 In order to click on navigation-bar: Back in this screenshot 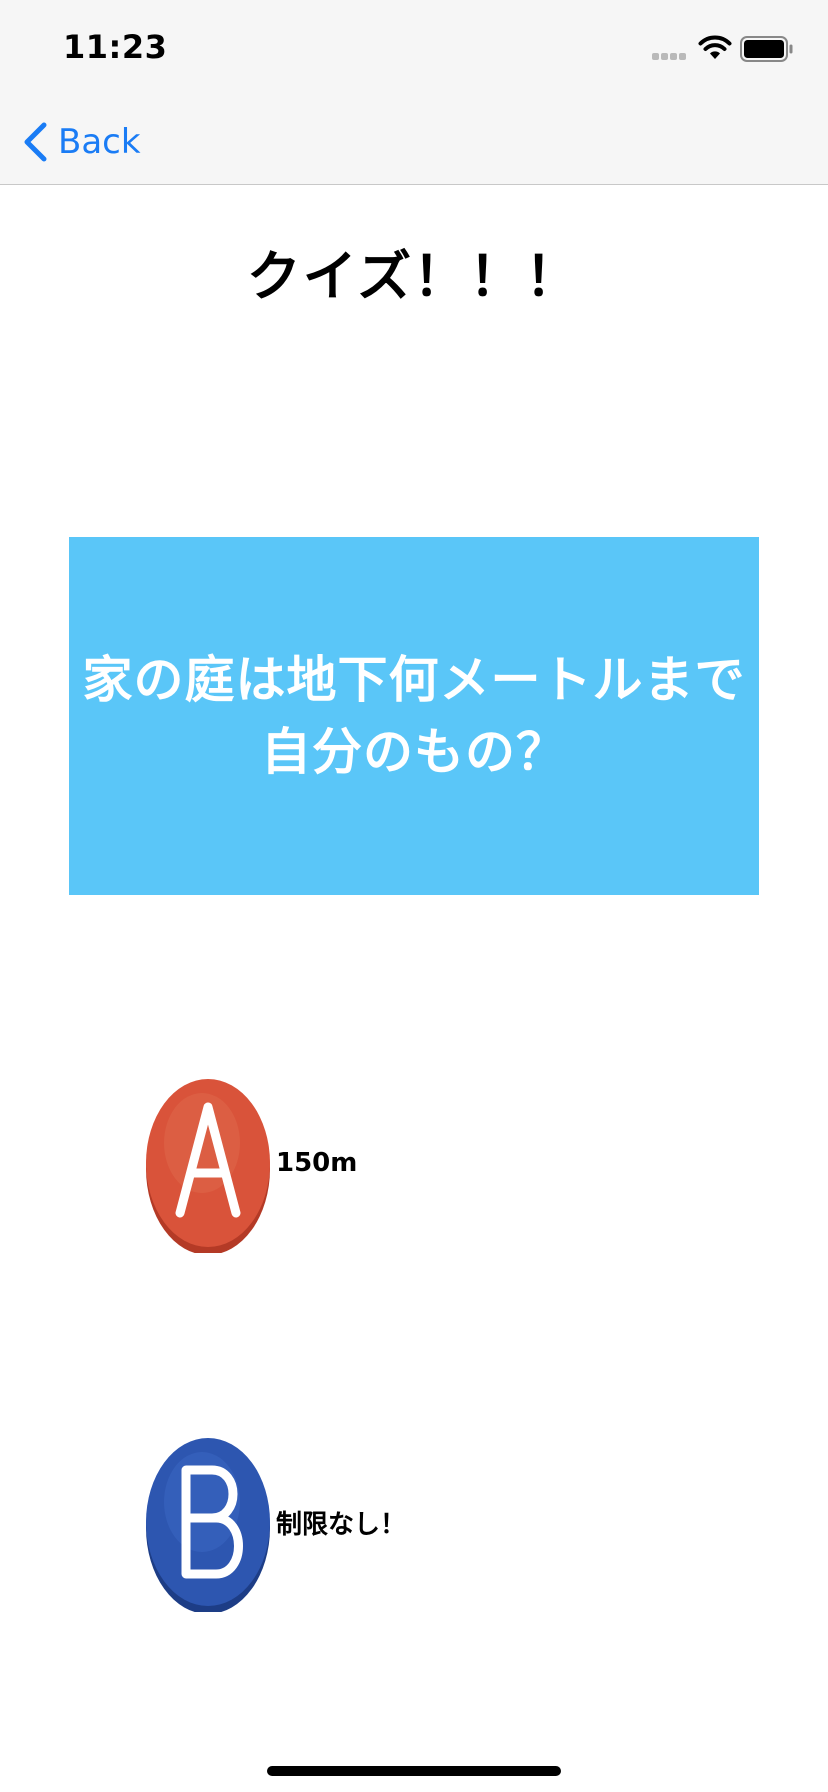, I will do `click(414, 142)`.